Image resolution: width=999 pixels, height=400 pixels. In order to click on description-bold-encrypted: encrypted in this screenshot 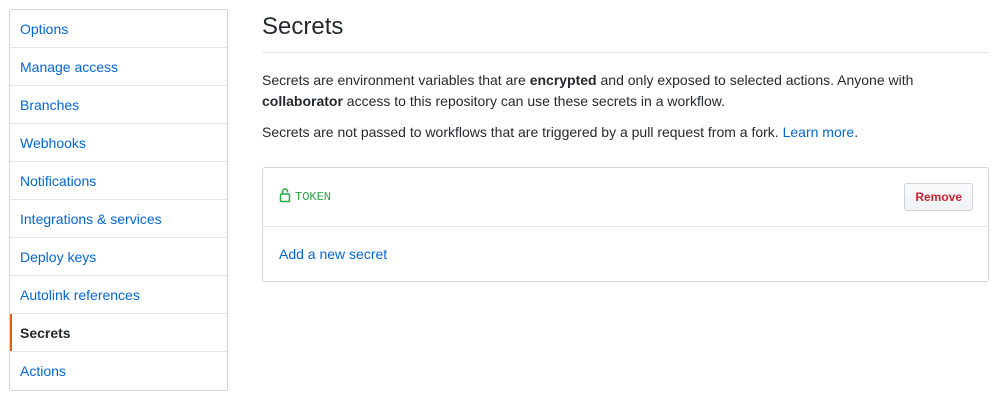, I will do `click(563, 80)`.